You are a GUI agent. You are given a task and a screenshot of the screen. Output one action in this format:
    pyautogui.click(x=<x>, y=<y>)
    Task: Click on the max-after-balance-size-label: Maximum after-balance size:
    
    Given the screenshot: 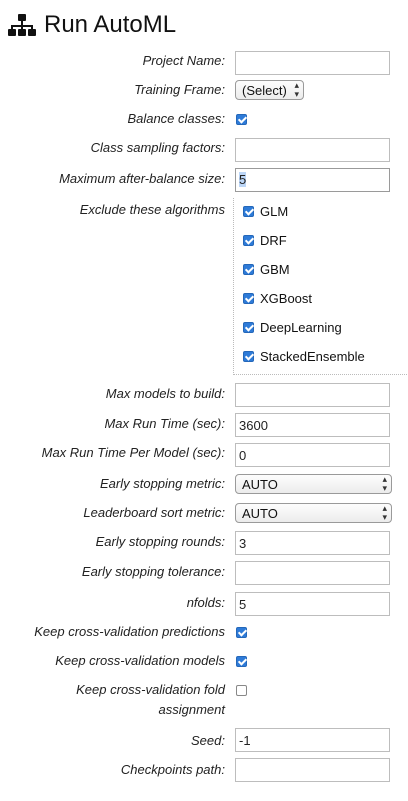 What is the action you would take?
    pyautogui.click(x=142, y=178)
    